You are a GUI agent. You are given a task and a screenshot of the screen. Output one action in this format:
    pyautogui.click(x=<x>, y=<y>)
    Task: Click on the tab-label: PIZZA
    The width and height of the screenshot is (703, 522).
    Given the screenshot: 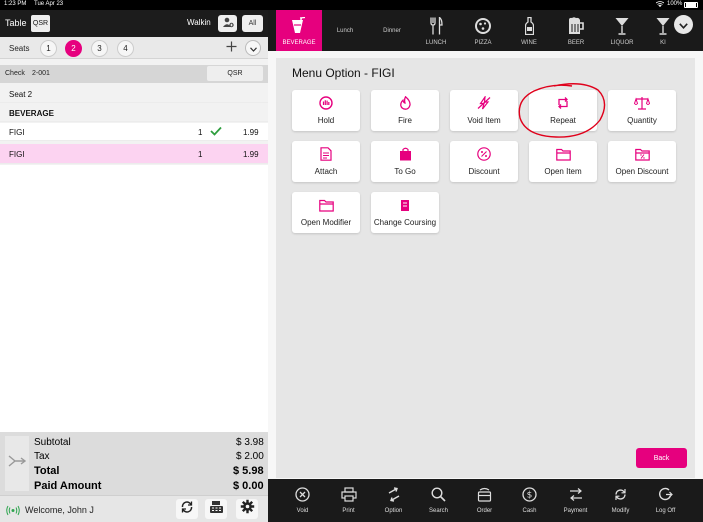 What is the action you would take?
    pyautogui.click(x=483, y=43)
    